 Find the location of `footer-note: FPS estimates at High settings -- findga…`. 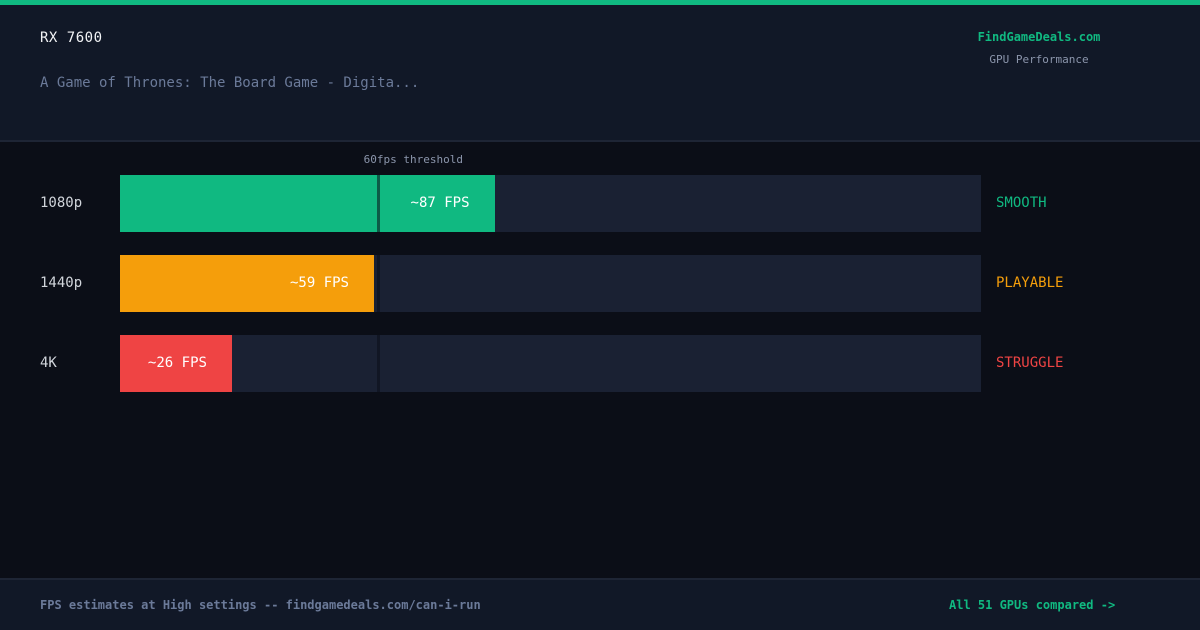

footer-note: FPS estimates at High settings -- findga… is located at coordinates (260, 605).